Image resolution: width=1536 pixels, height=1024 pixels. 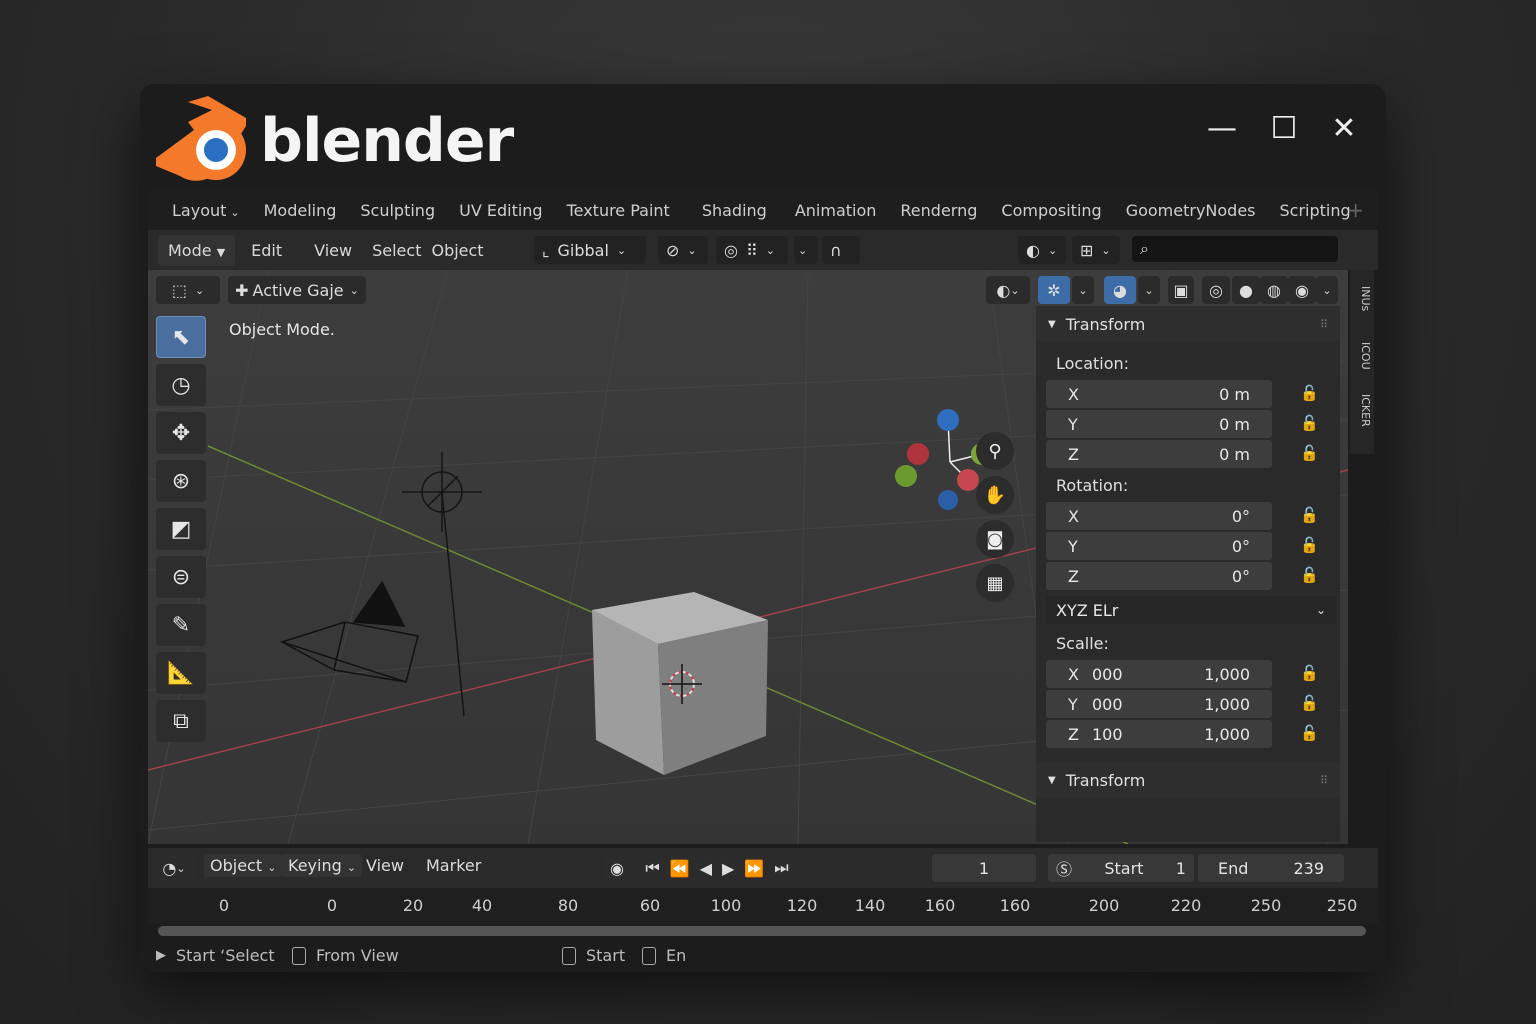 I want to click on tab-uv-editing: UV Editing, so click(x=500, y=210).